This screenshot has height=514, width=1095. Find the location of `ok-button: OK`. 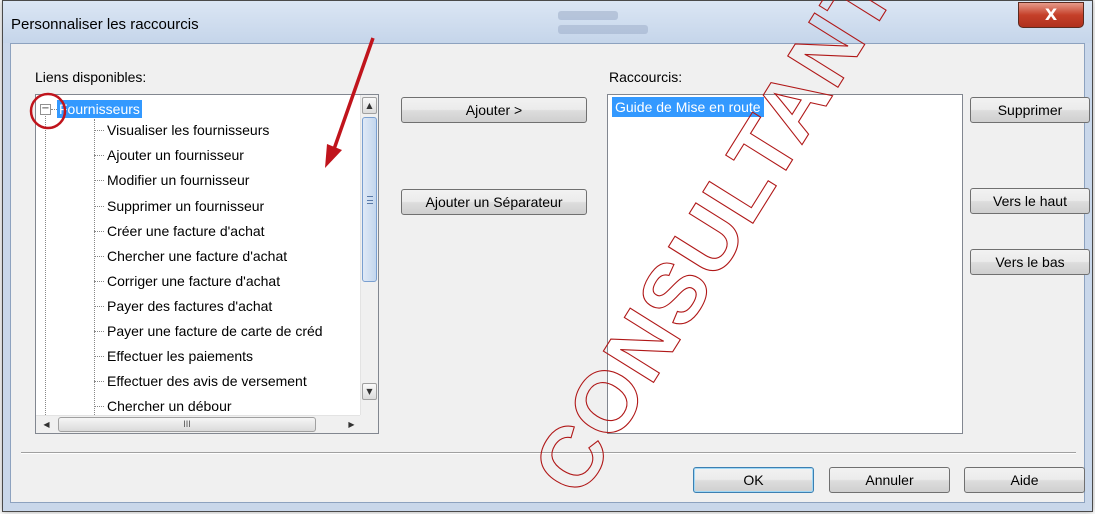

ok-button: OK is located at coordinates (753, 480).